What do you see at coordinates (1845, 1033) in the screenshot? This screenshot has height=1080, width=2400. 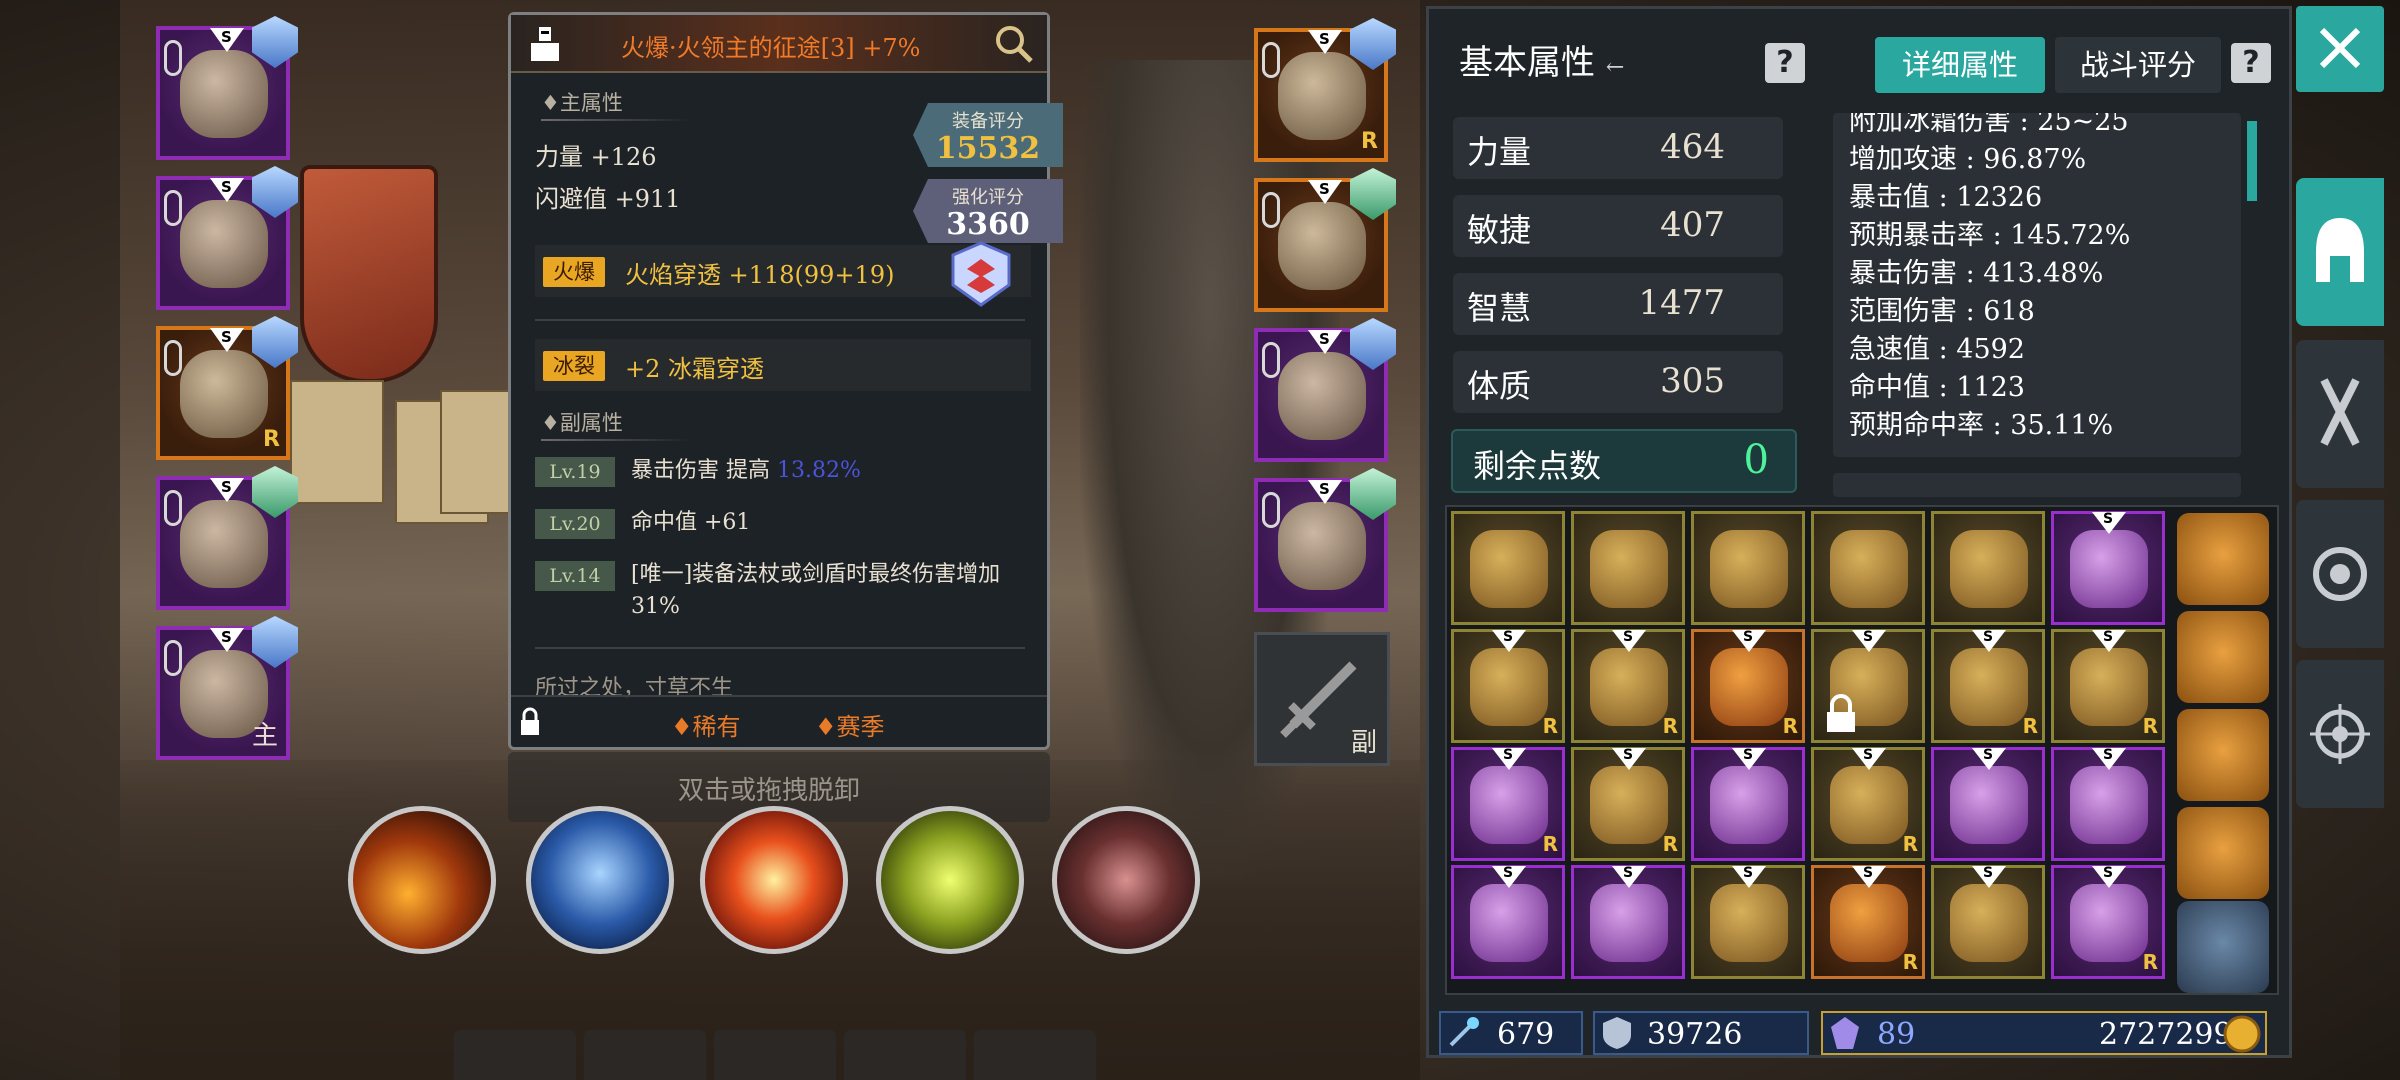 I see `gem-icon` at bounding box center [1845, 1033].